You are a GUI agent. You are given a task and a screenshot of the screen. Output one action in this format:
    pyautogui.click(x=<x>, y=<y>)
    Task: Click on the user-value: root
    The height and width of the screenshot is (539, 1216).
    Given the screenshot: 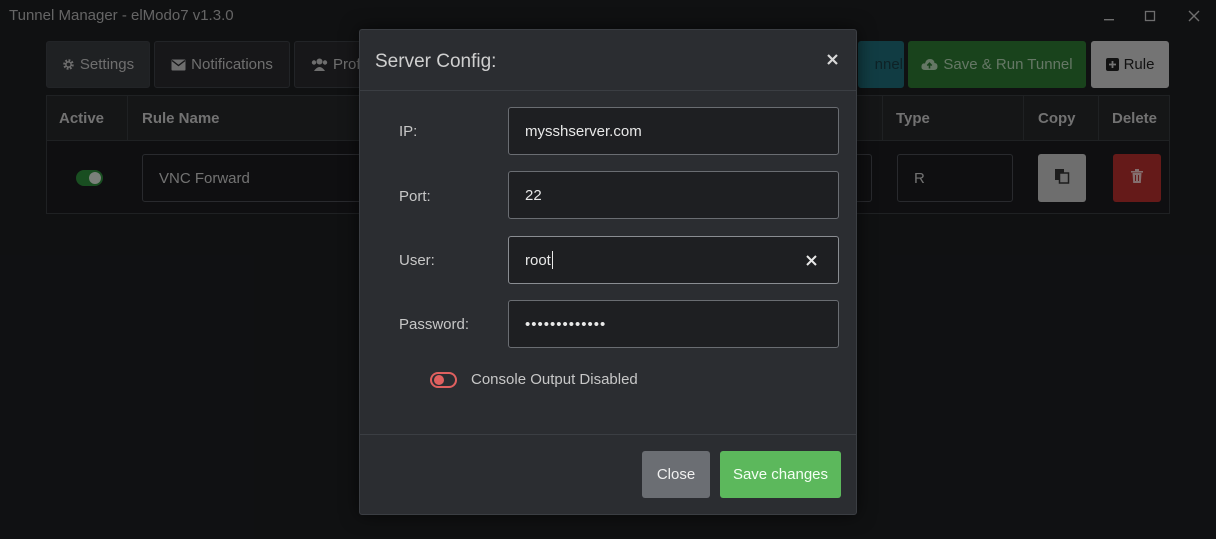 What is the action you would take?
    pyautogui.click(x=538, y=260)
    